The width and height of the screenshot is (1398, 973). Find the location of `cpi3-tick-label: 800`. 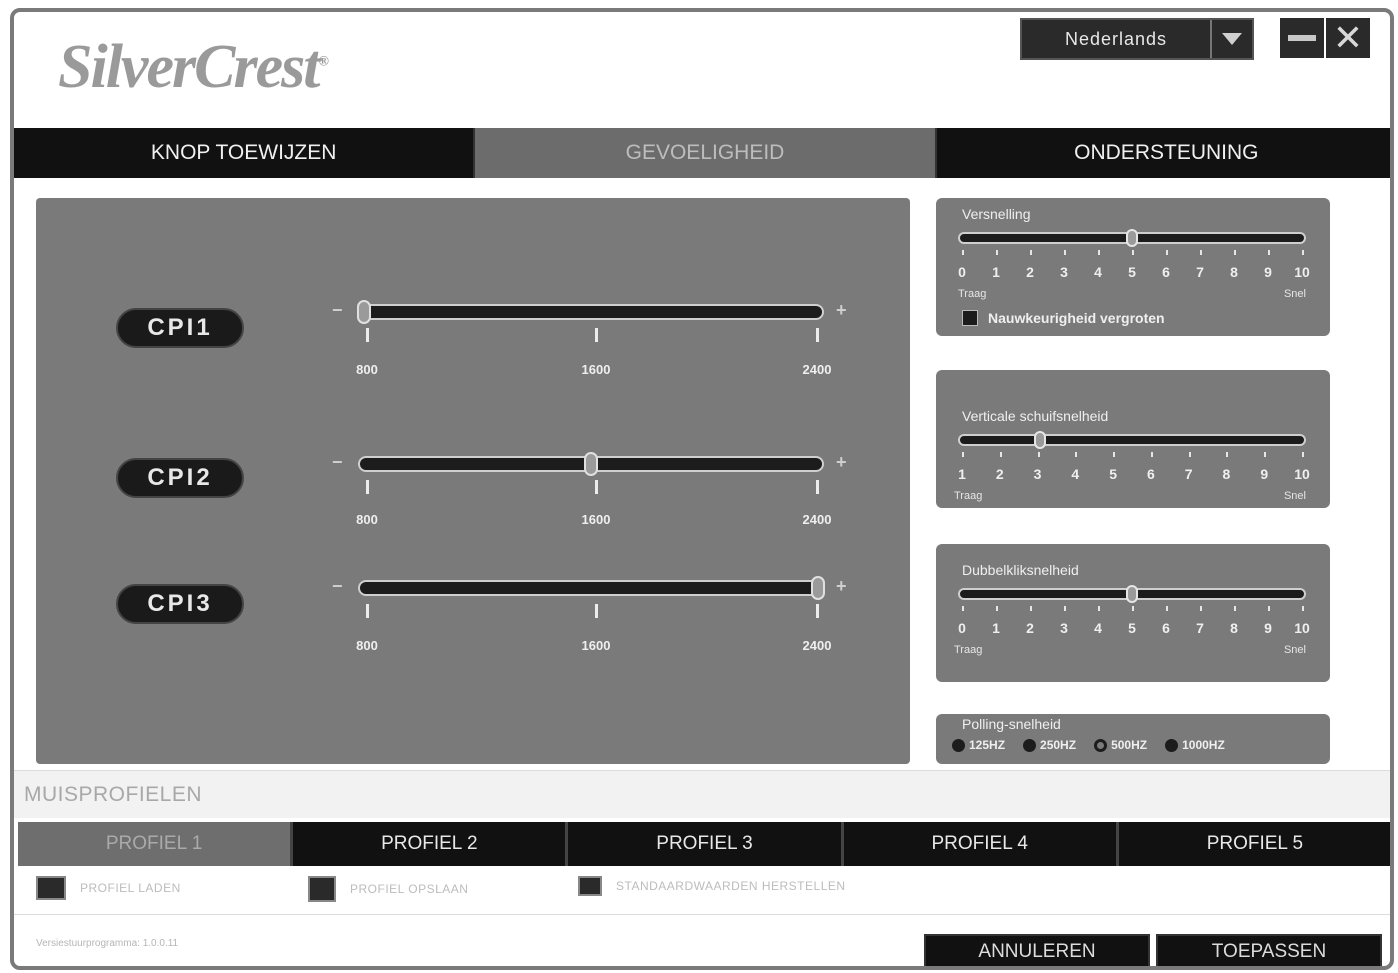

cpi3-tick-label: 800 is located at coordinates (367, 645).